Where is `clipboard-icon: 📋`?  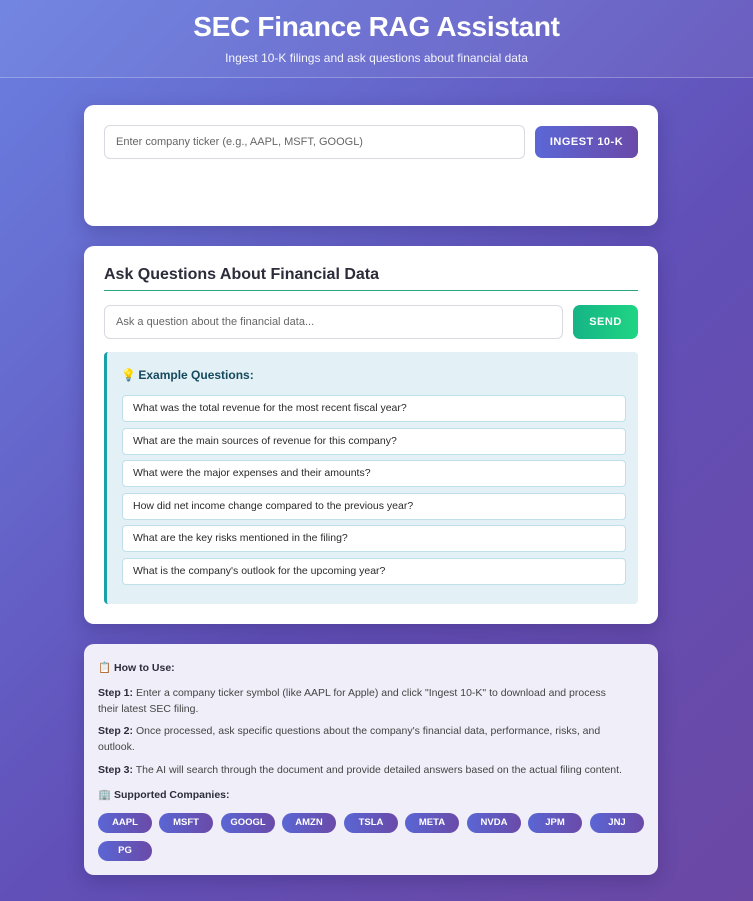 clipboard-icon: 📋 is located at coordinates (105, 668).